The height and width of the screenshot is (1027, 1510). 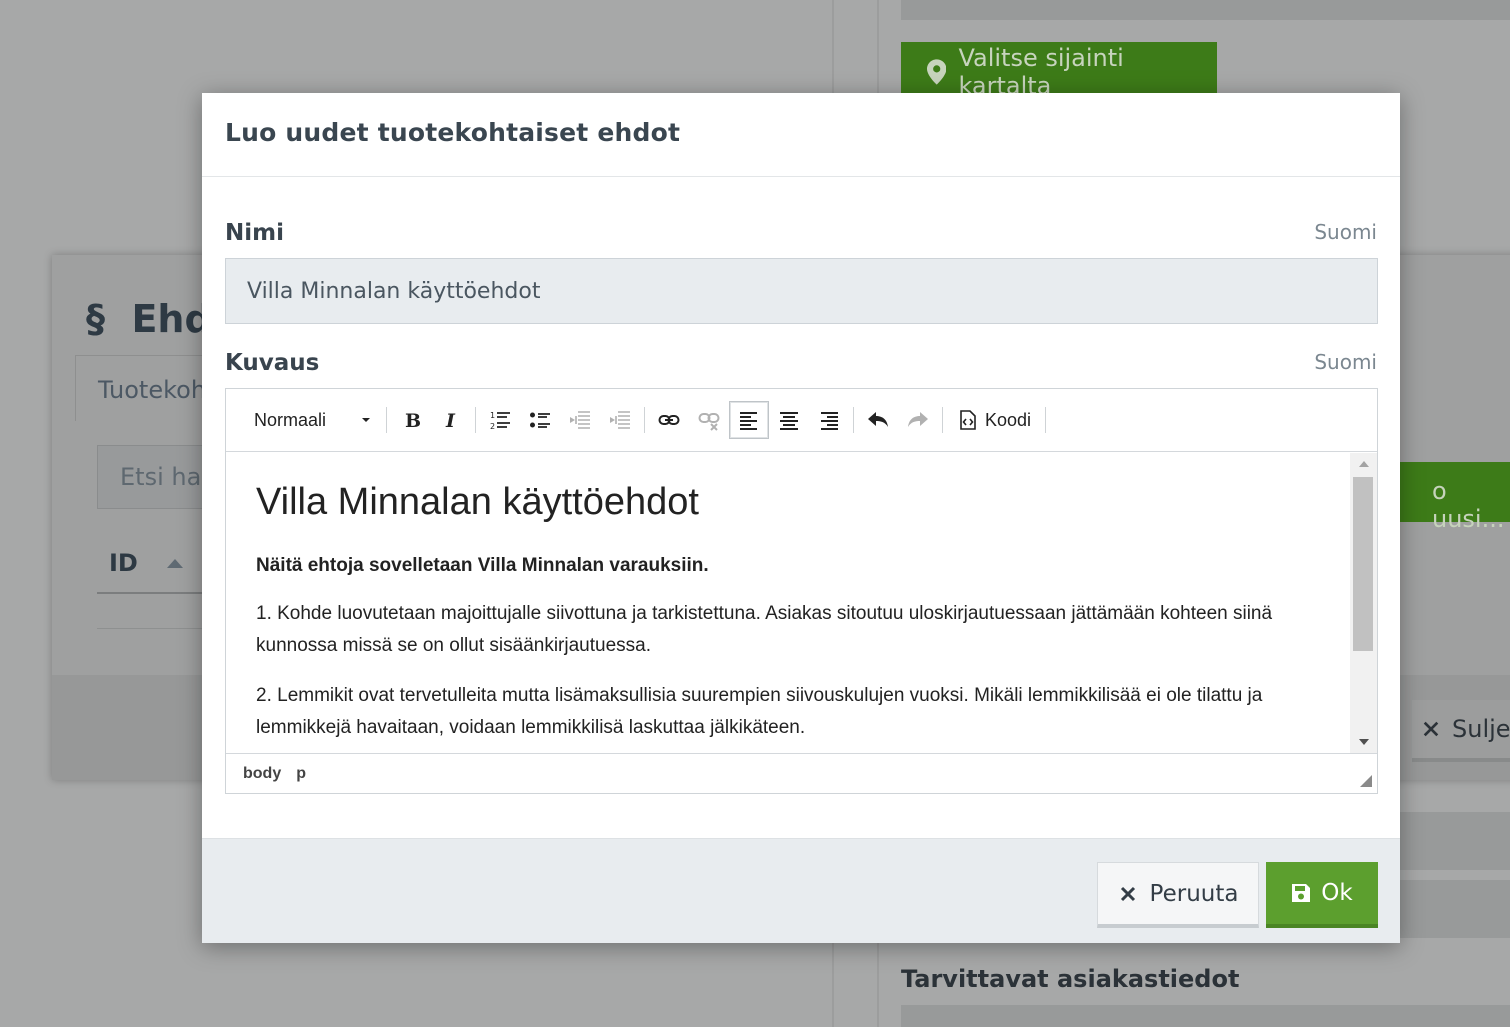 I want to click on name-language-selector: Suomi, so click(x=1345, y=232).